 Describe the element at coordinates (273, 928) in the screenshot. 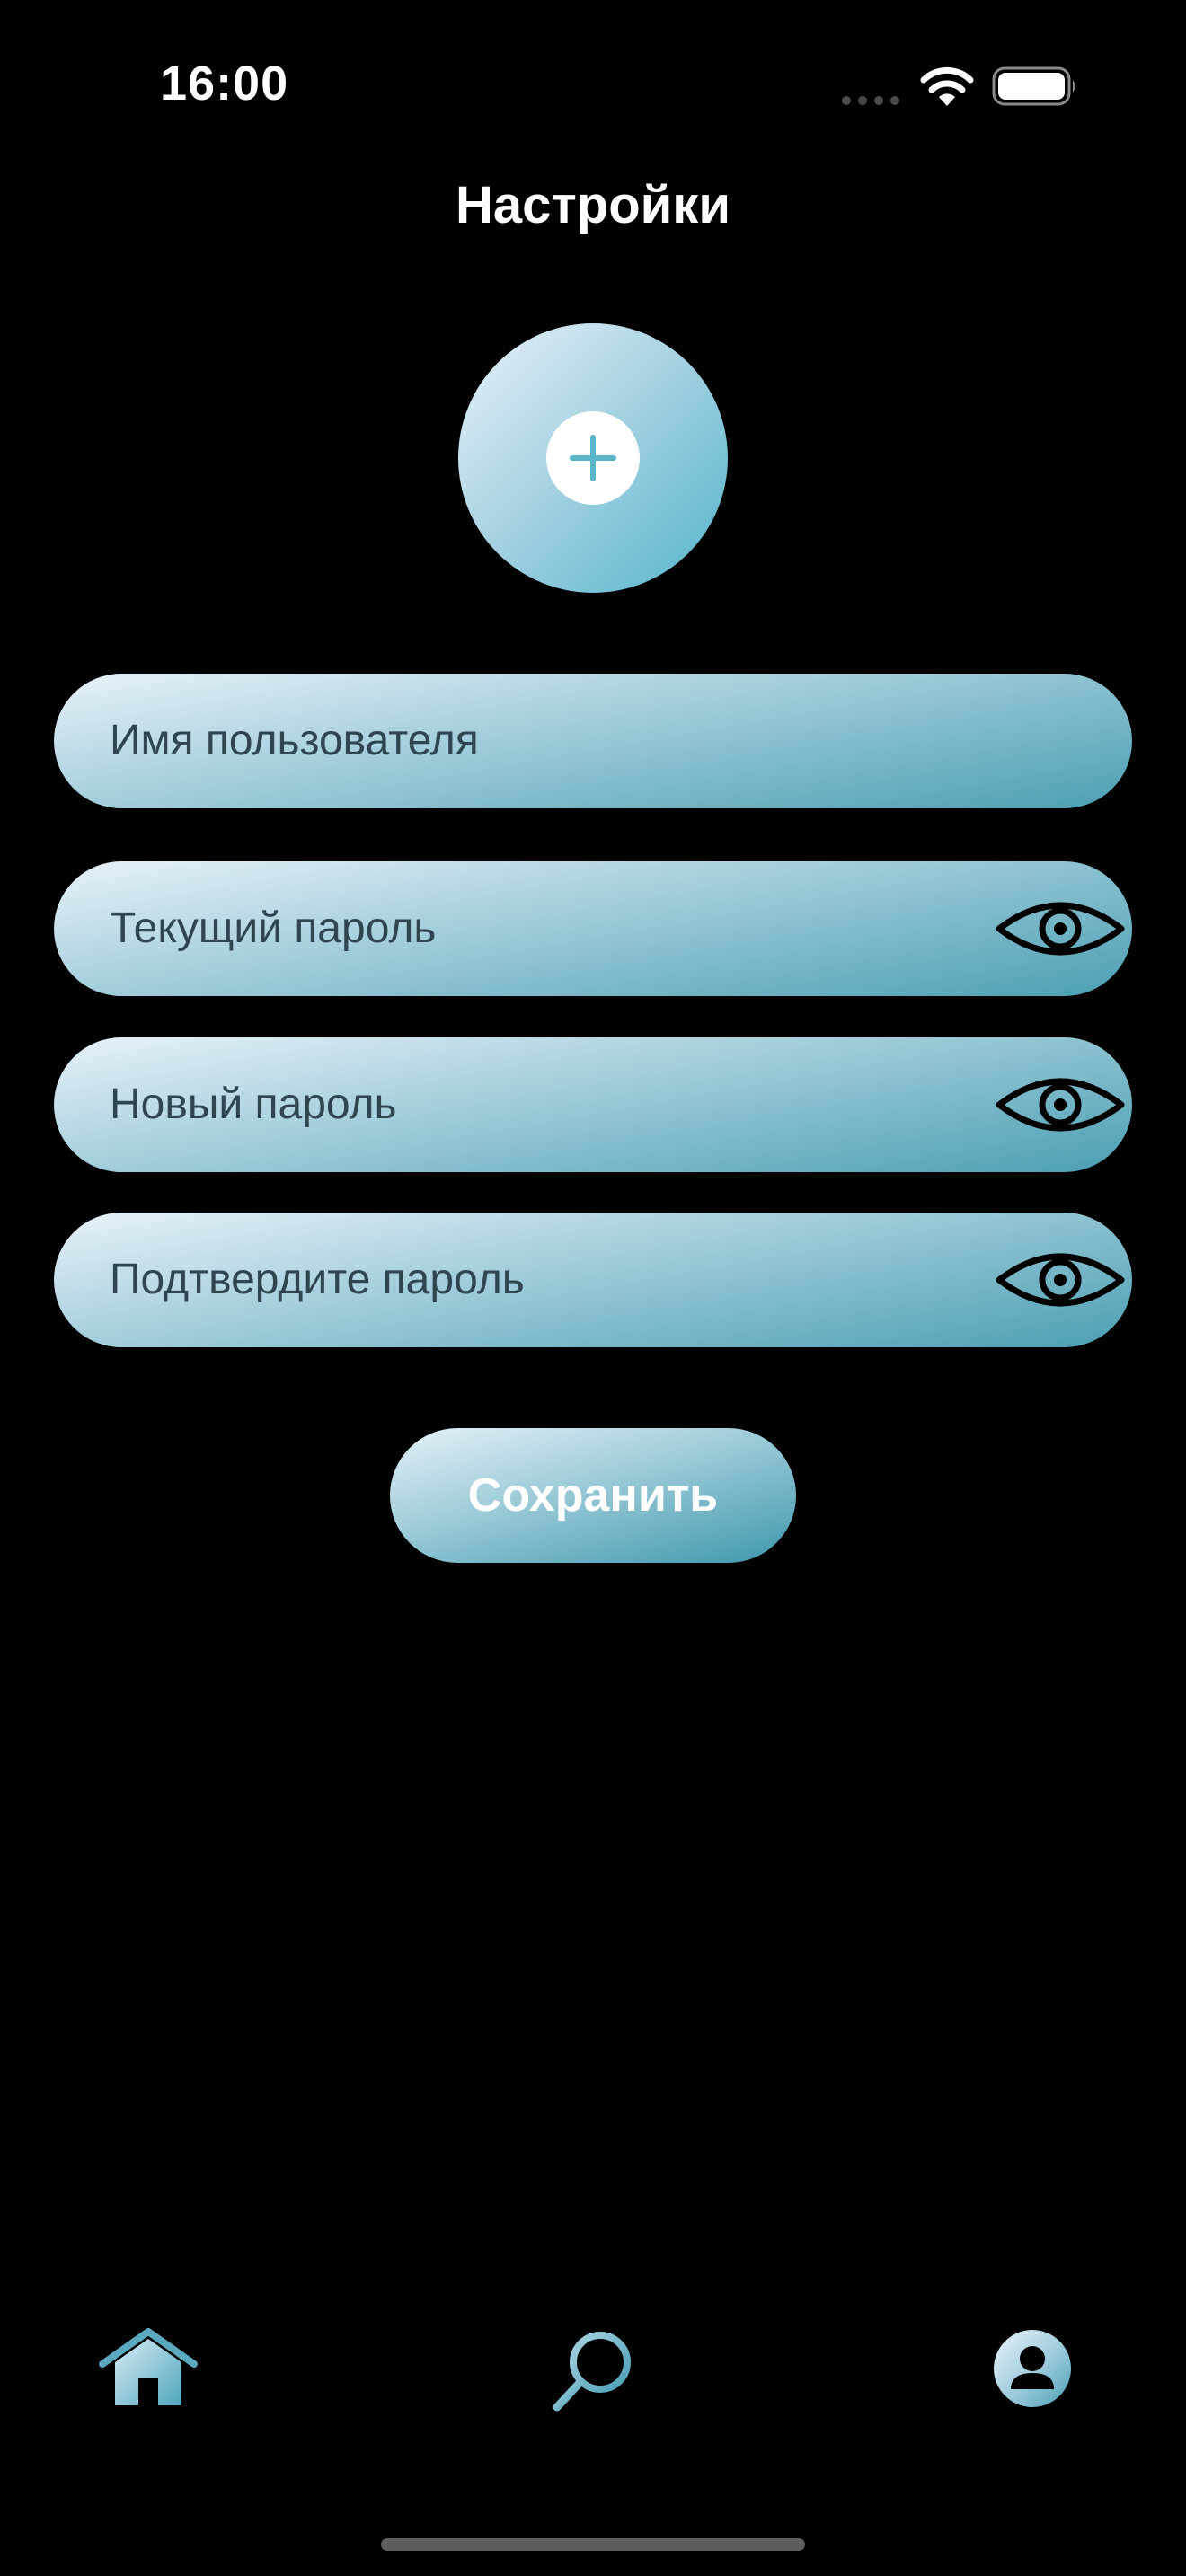

I see `current-password-placeholder: Текущий пароль` at that location.